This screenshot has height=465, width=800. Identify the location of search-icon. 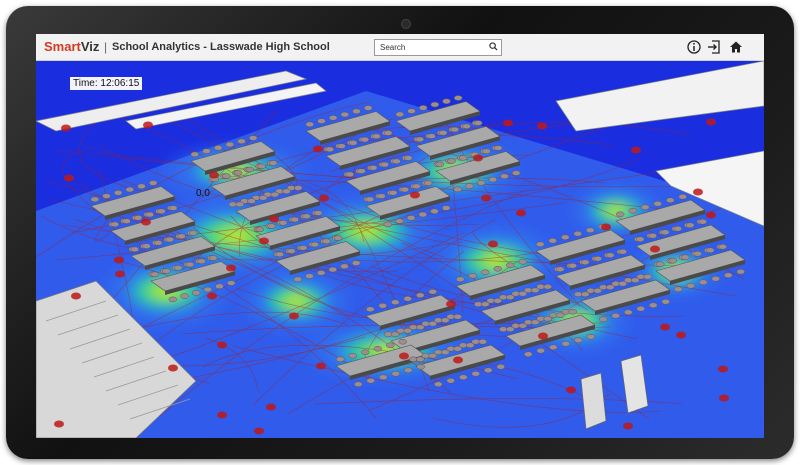
(493, 46).